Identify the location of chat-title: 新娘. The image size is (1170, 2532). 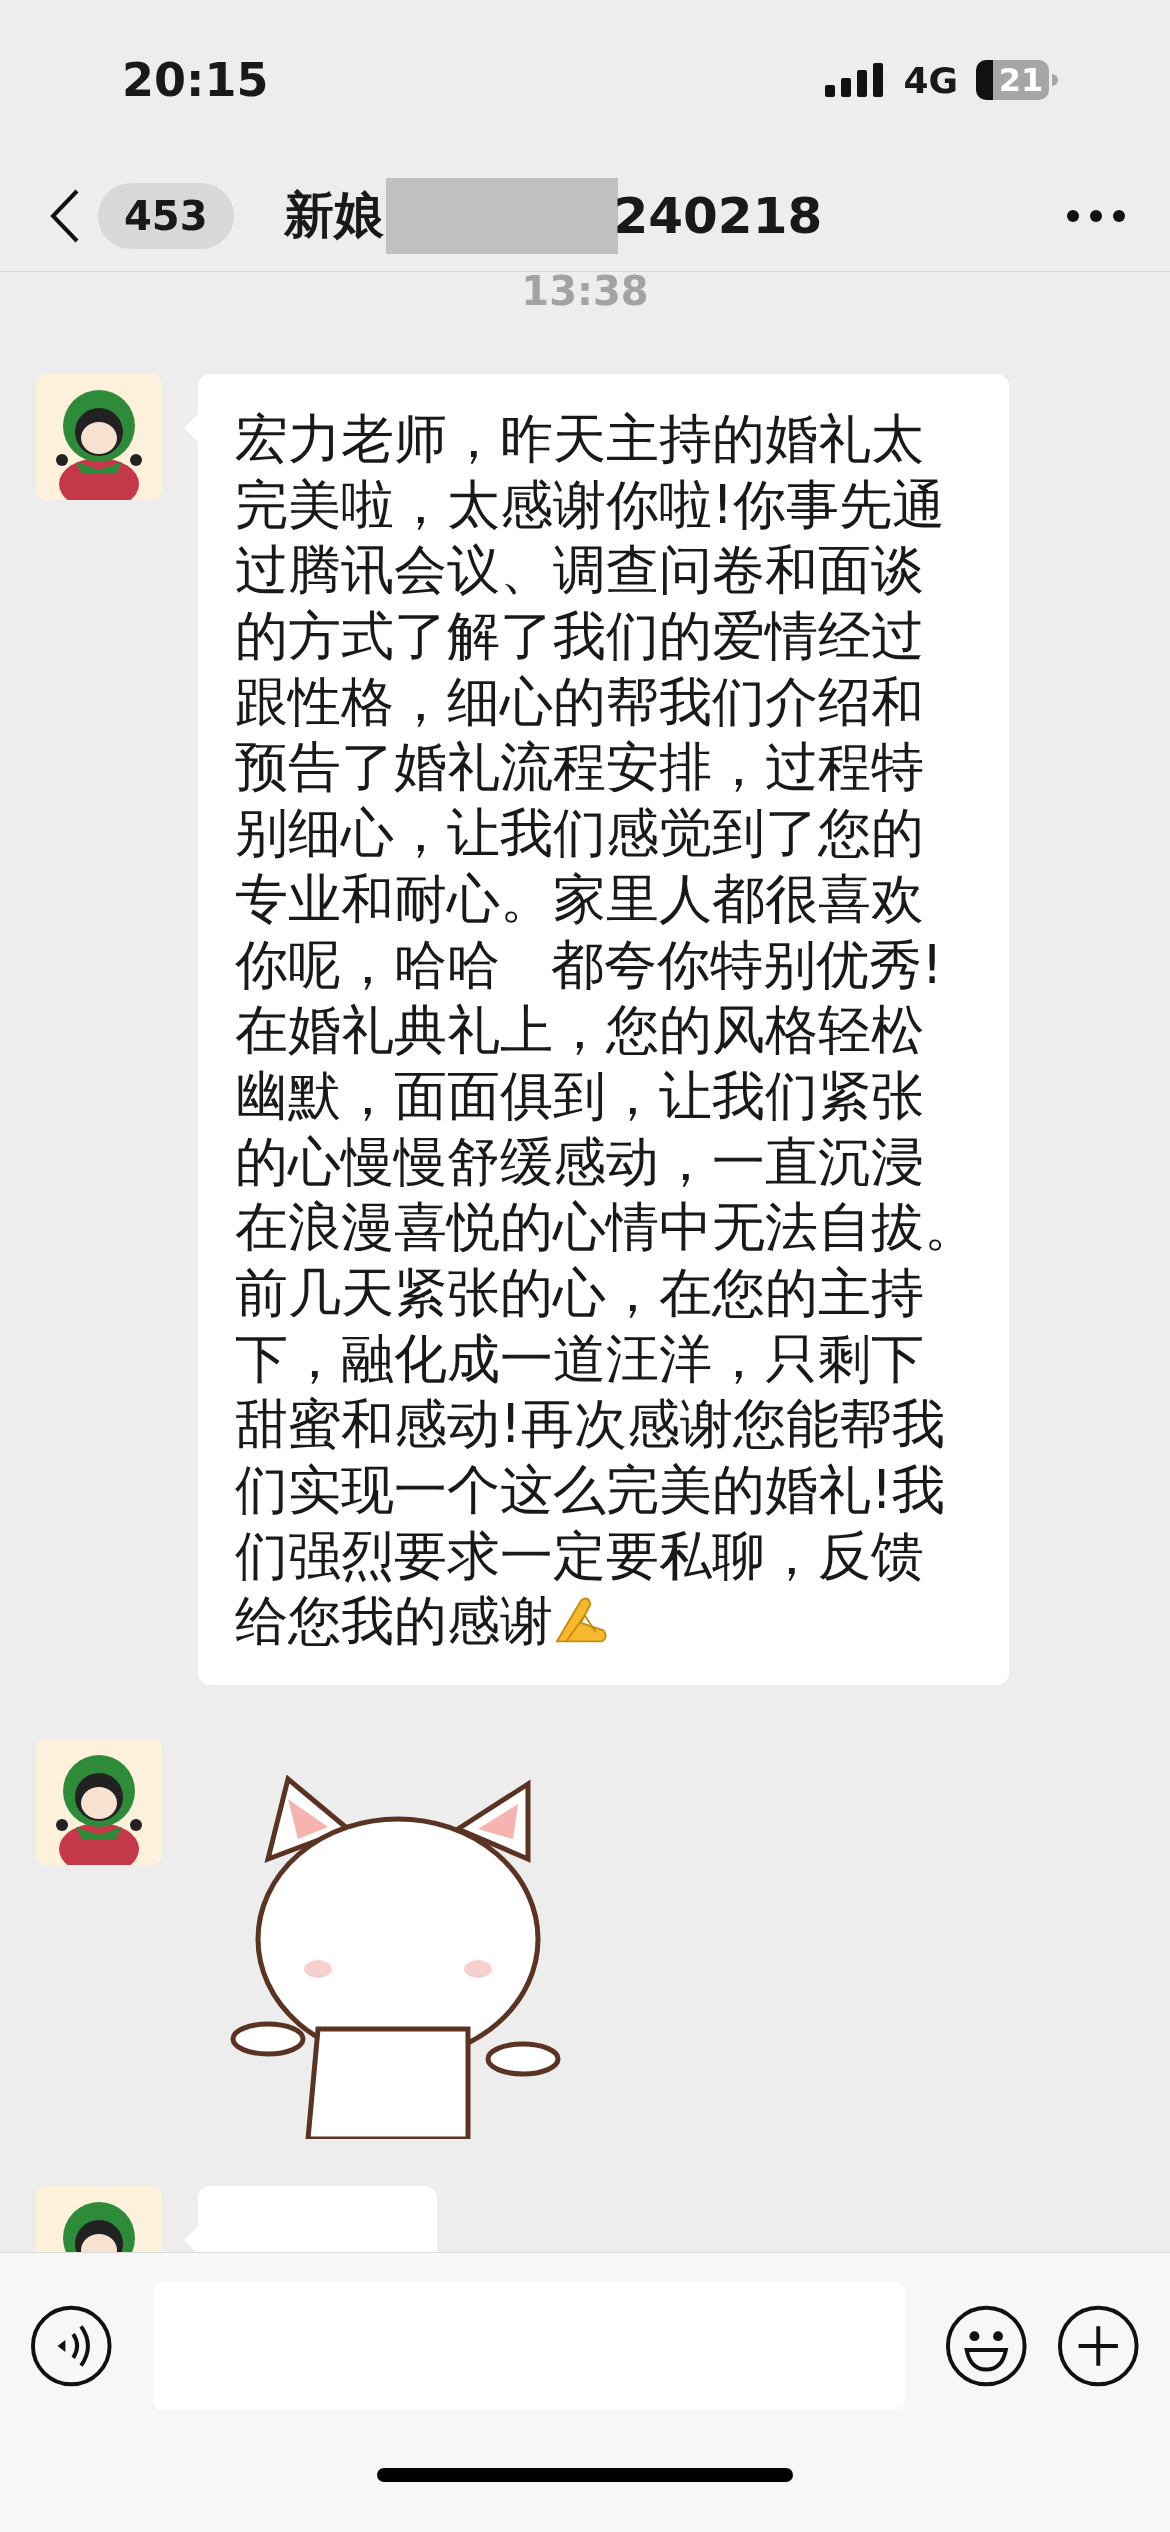
(333, 215).